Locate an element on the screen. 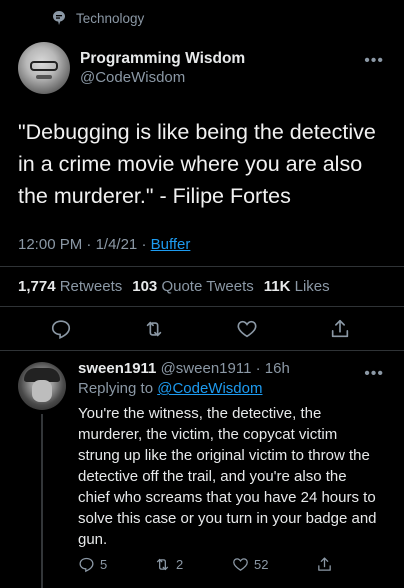 This screenshot has width=404, height=588. topic-label: Technology is located at coordinates (110, 18).